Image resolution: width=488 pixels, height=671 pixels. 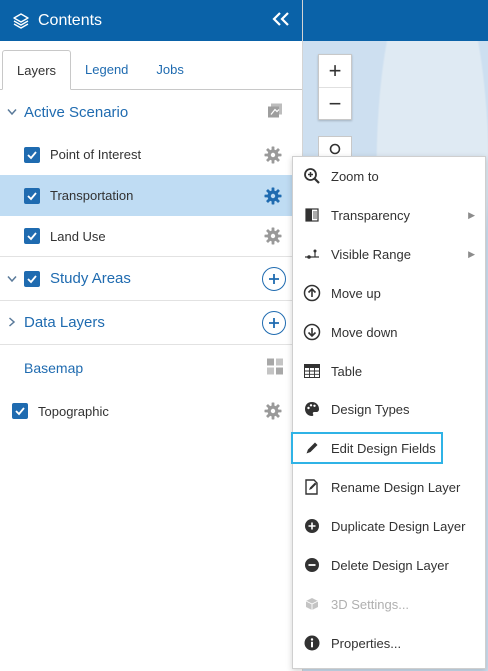 I want to click on study-areas-title: Study Areas, so click(x=90, y=278).